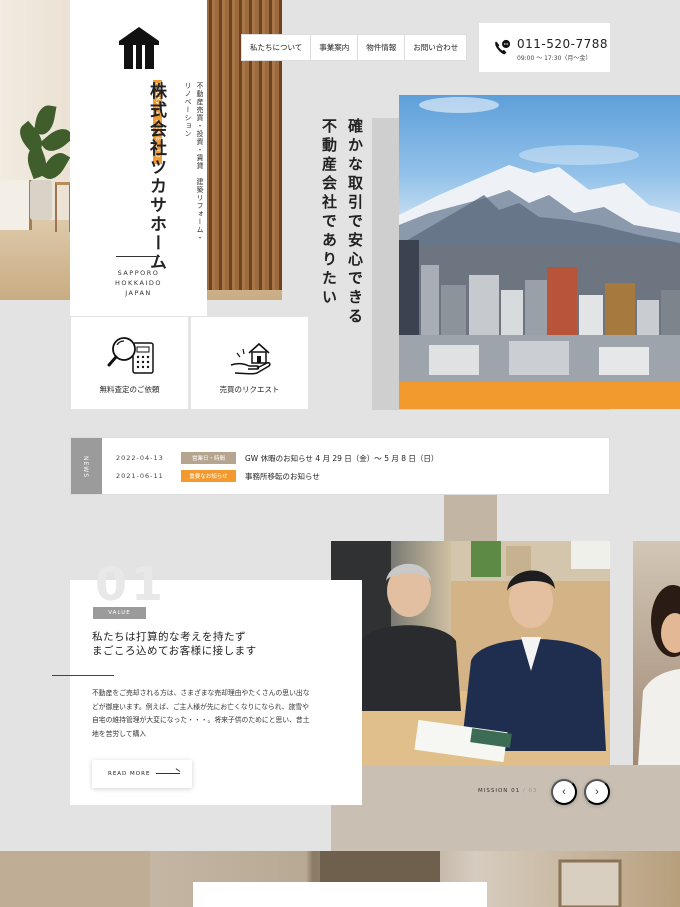  Describe the element at coordinates (554, 58) in the screenshot. I see `business-hours: 09:00 〜 17:30（月〜金）` at that location.